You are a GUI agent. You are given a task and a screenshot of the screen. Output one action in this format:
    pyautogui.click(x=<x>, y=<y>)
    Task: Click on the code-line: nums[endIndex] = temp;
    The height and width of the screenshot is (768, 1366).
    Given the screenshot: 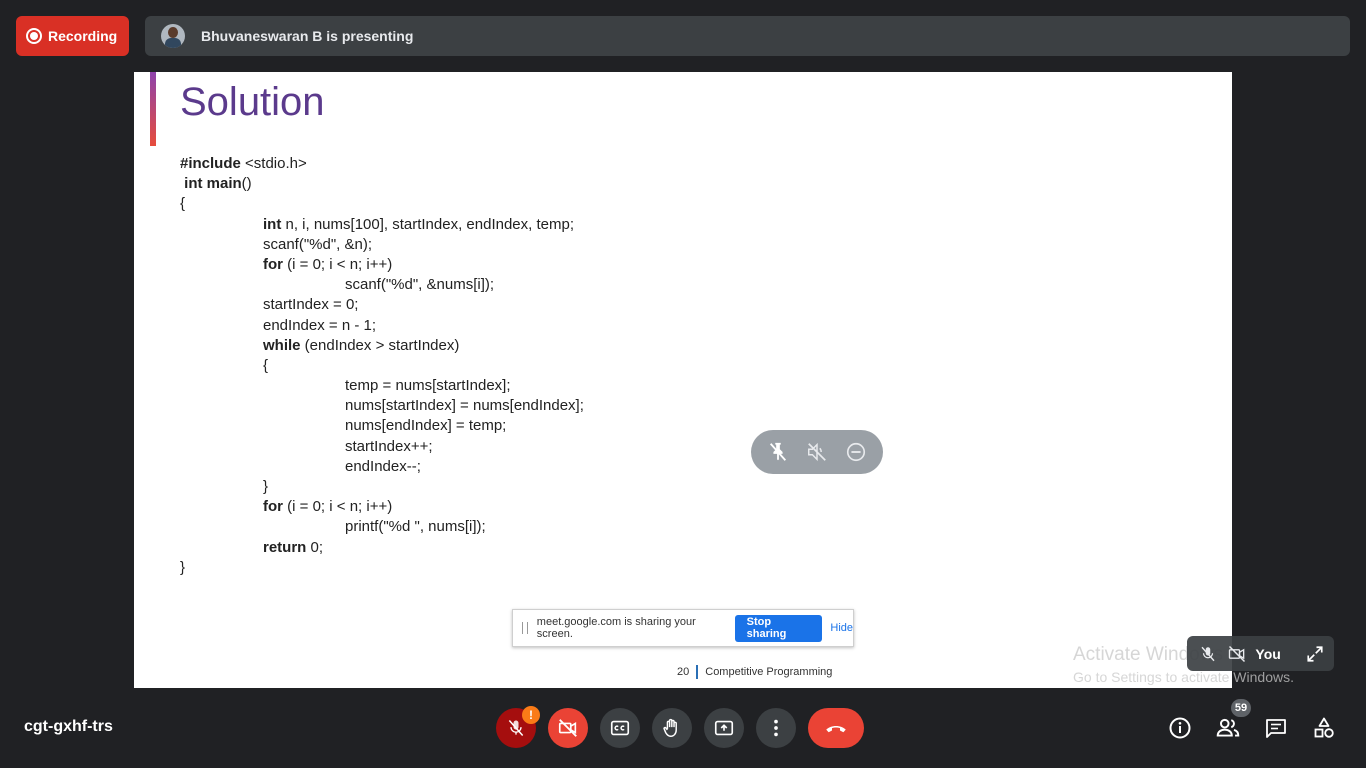 What is the action you would take?
    pyautogui.click(x=382, y=426)
    